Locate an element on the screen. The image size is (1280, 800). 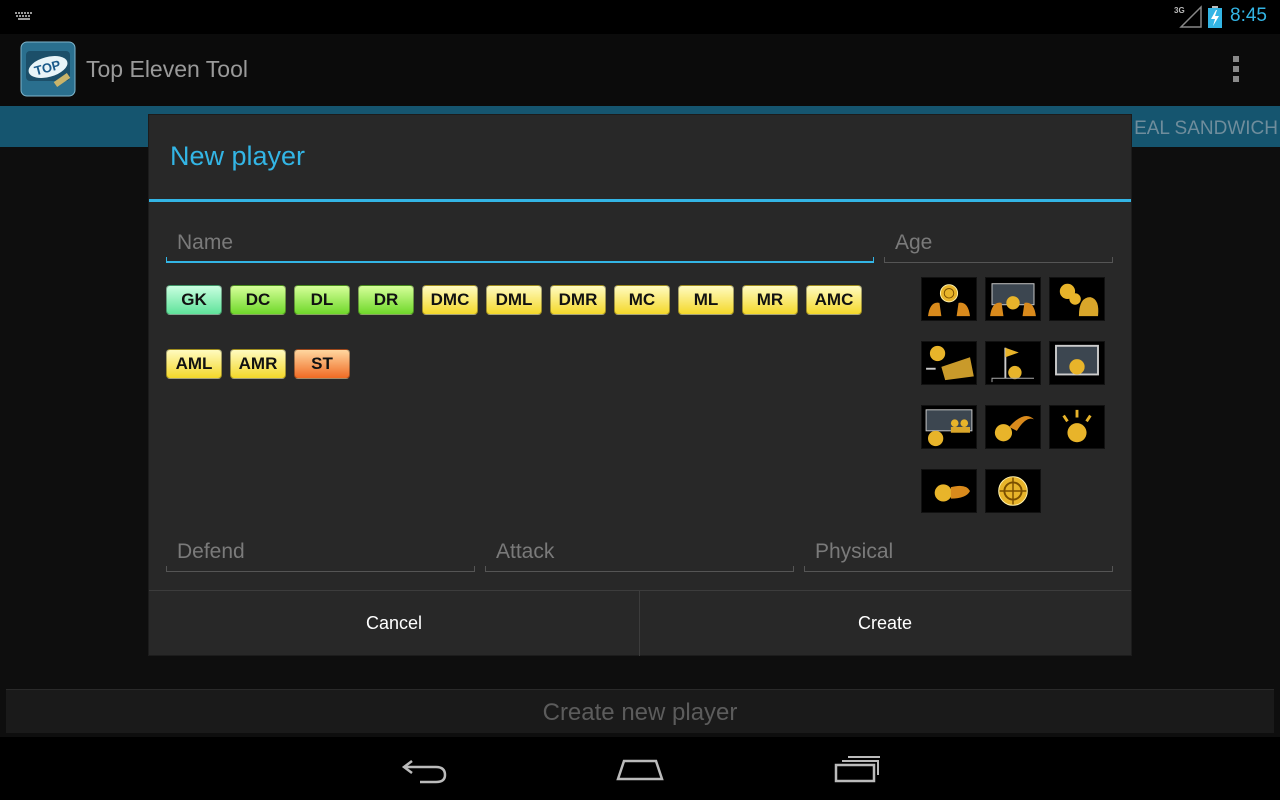
cancel-button: Cancel is located at coordinates (394, 623).